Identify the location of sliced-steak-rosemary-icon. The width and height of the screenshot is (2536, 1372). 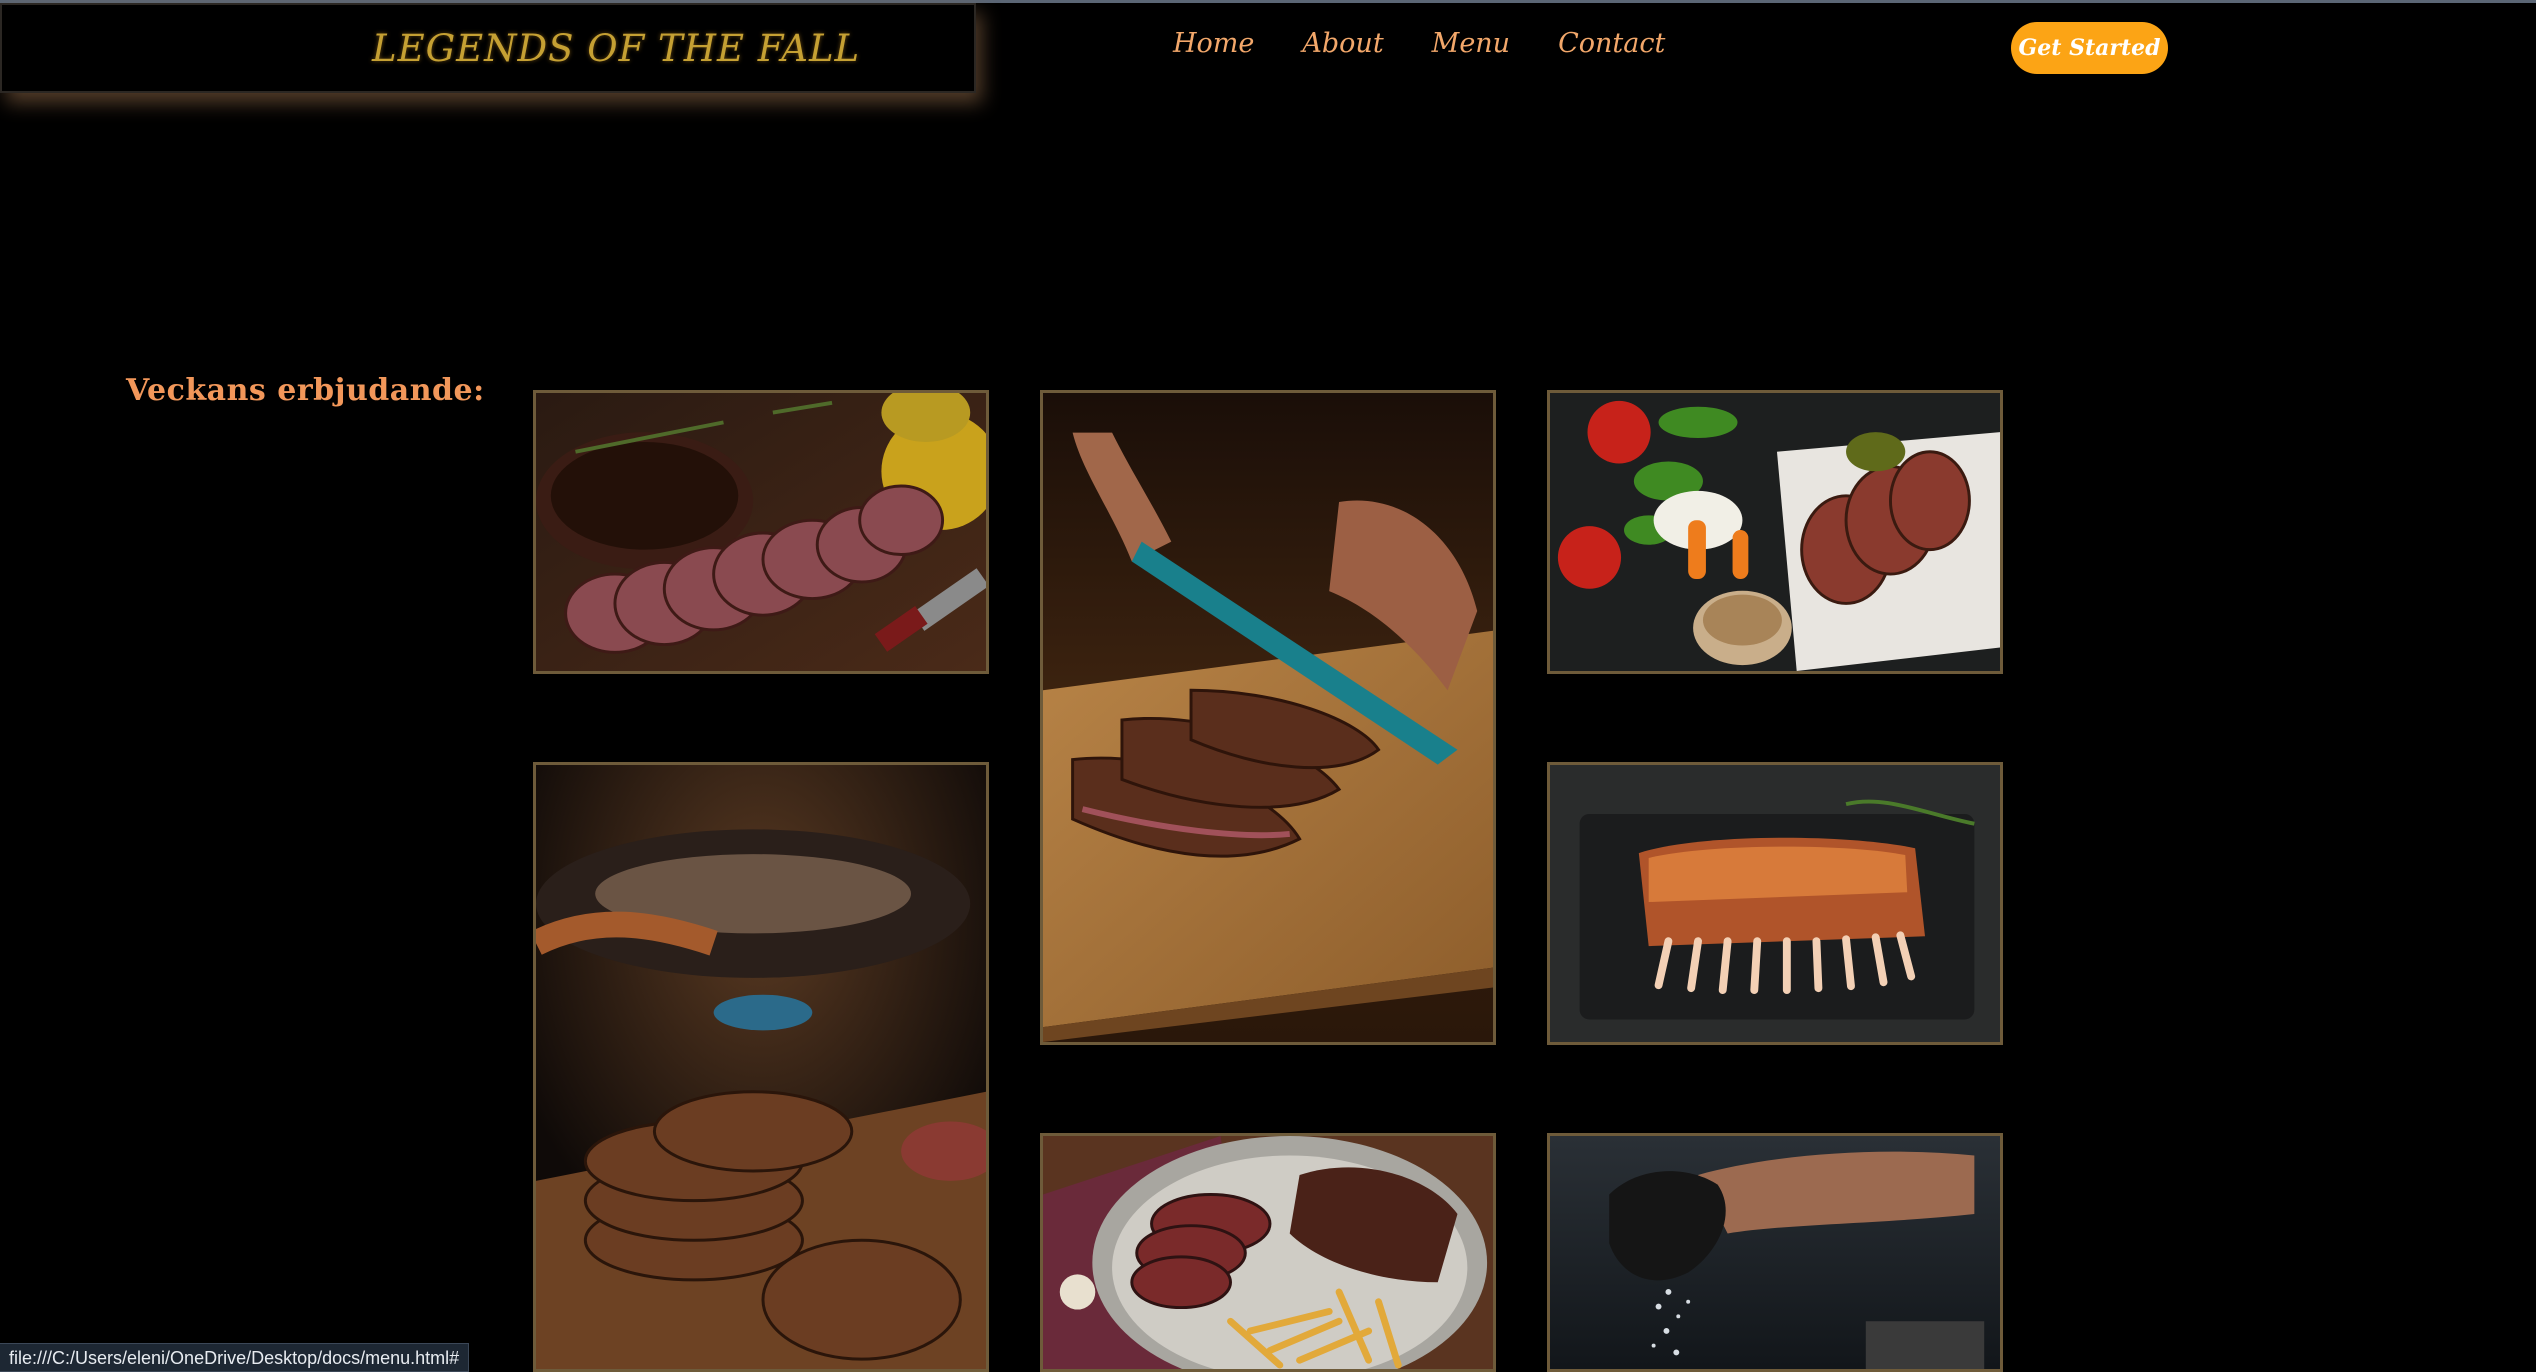
(761, 532).